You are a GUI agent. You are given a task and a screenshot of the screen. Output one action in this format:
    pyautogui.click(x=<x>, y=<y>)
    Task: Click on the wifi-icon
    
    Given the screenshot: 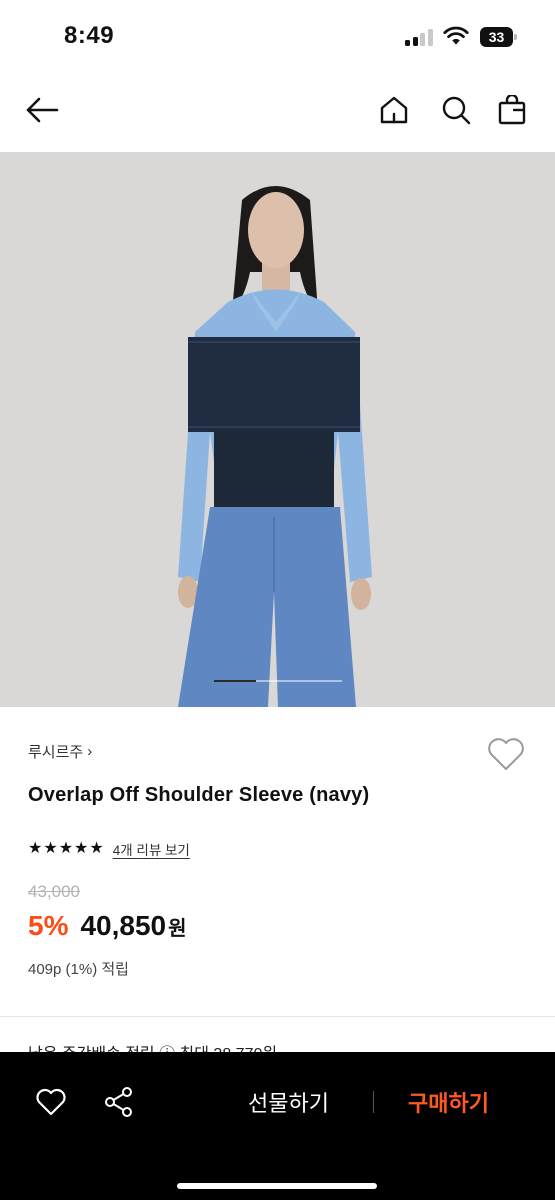 What is the action you would take?
    pyautogui.click(x=456, y=35)
    